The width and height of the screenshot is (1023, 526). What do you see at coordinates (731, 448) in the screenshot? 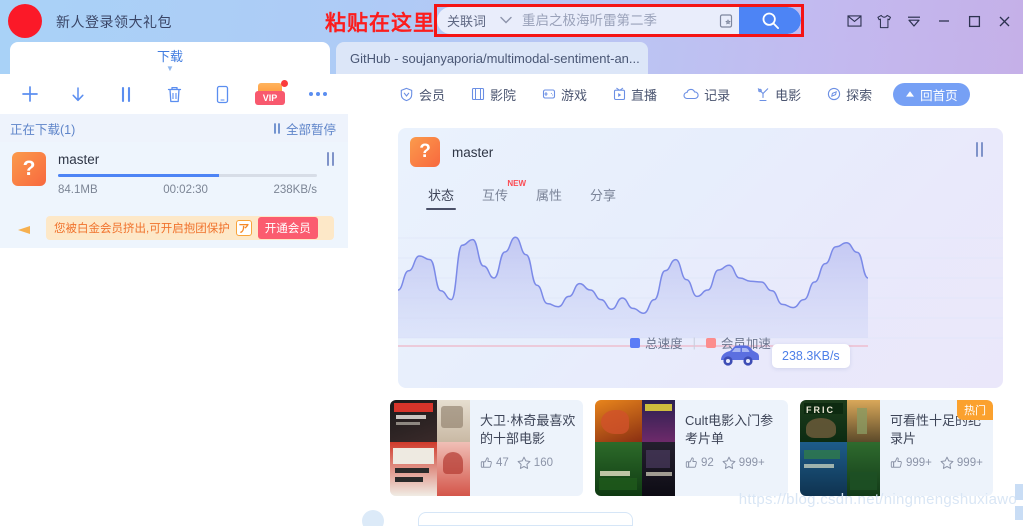
I see `list-item-body: Cult电影入门参考片单 92 999+` at bounding box center [731, 448].